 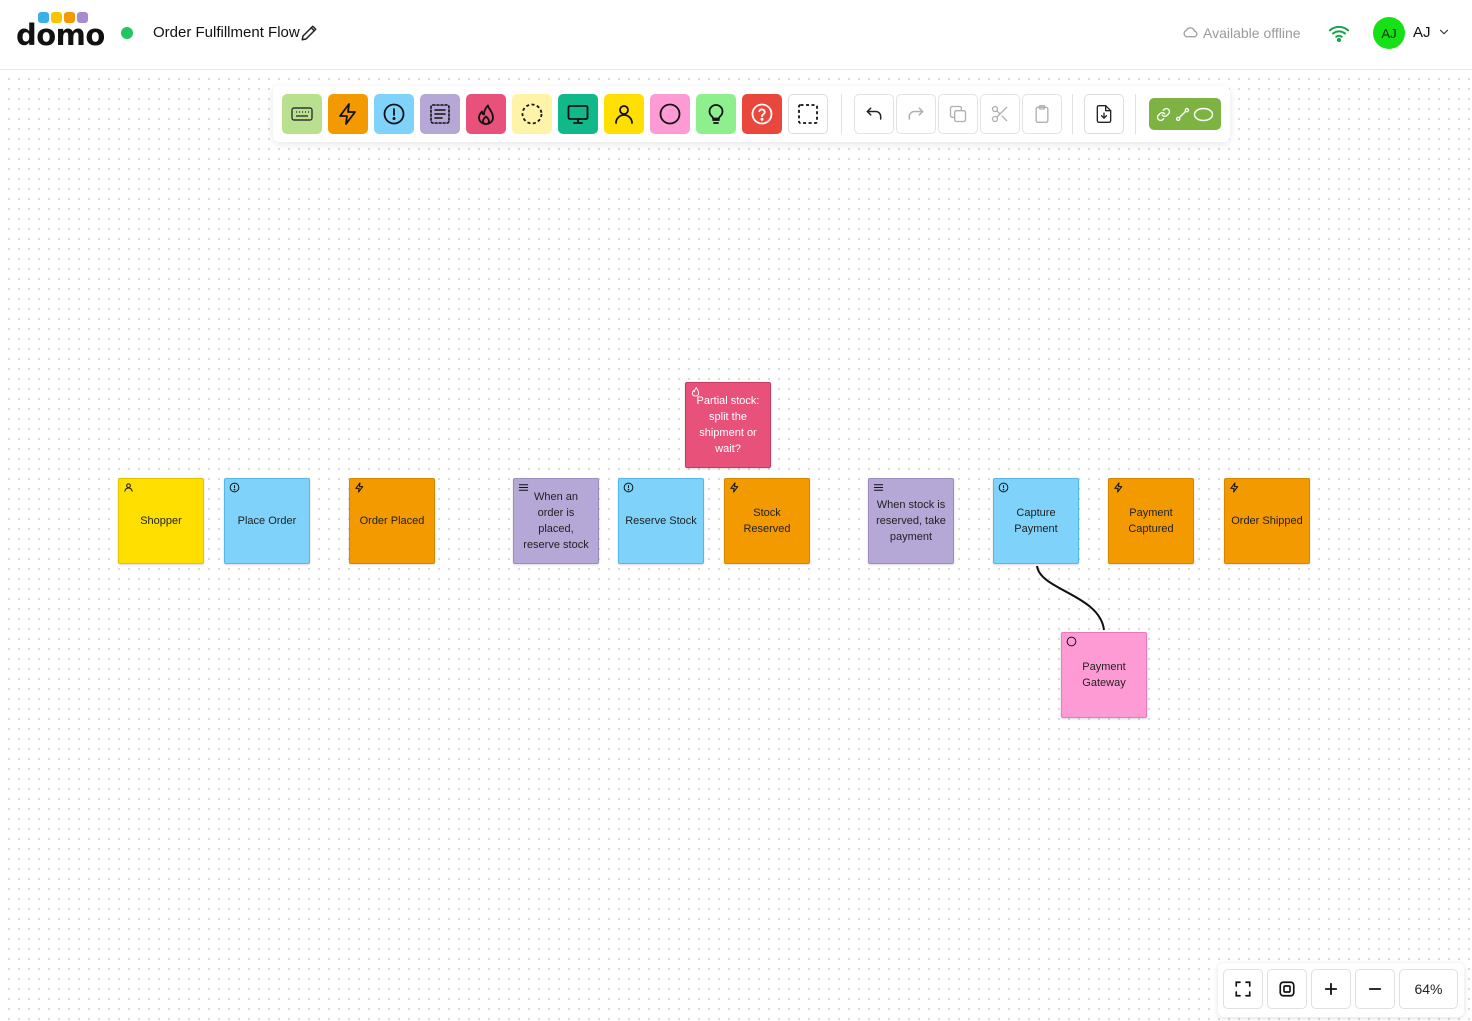 What do you see at coordinates (1389, 33) in the screenshot?
I see `avatar: AJ` at bounding box center [1389, 33].